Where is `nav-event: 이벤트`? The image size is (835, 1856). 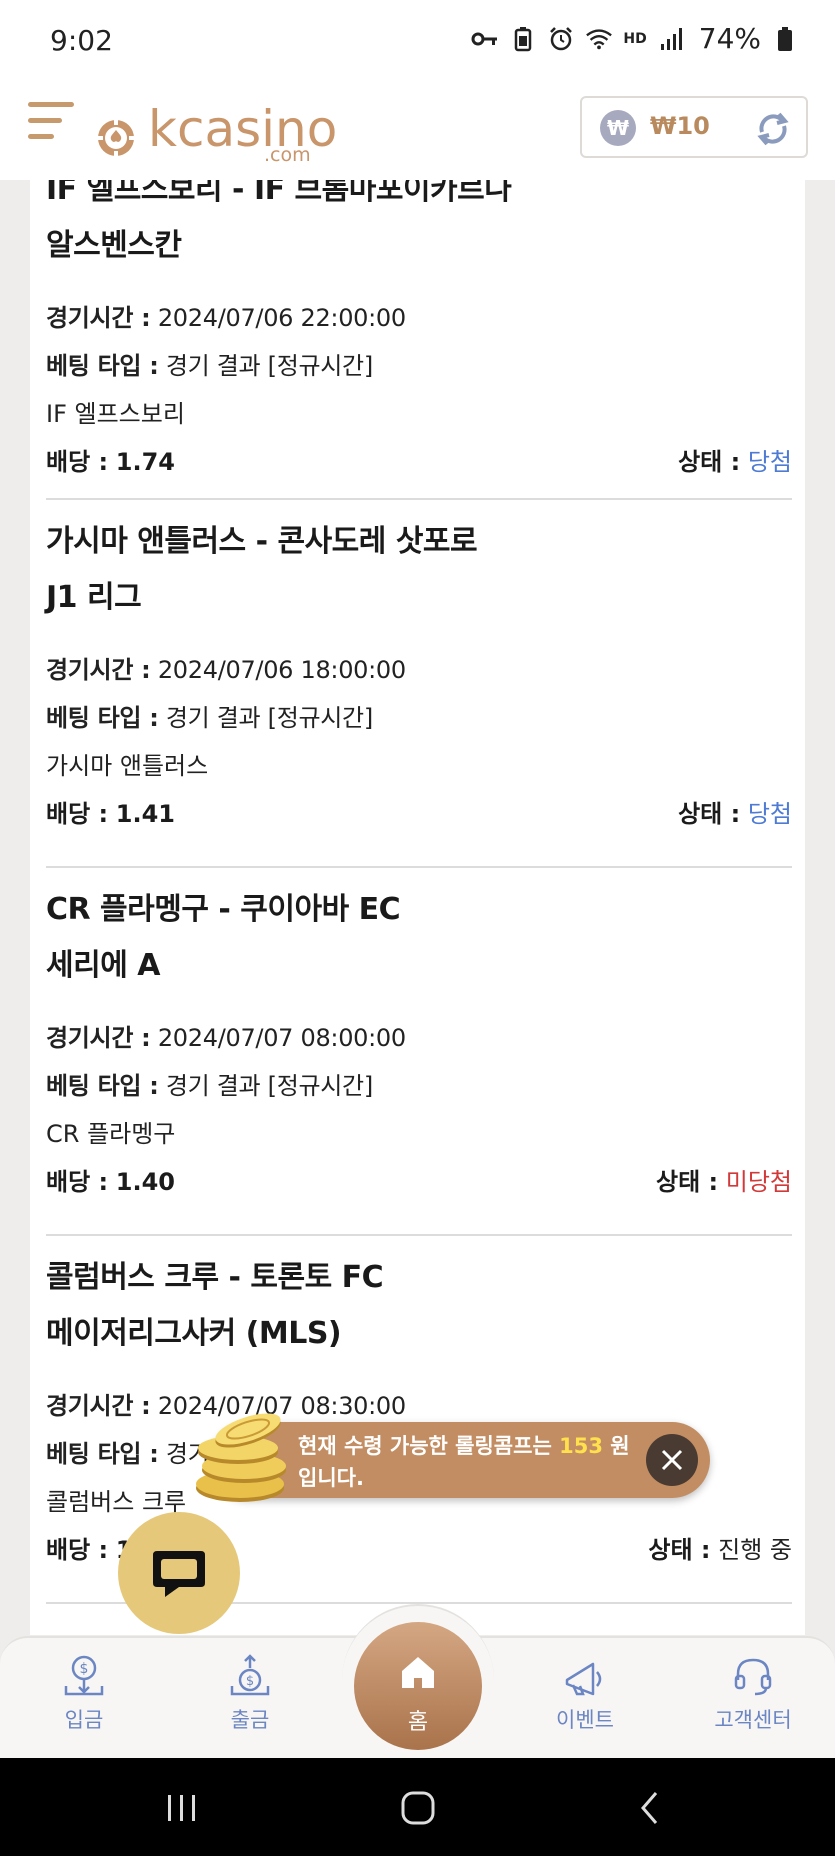 nav-event: 이벤트 is located at coordinates (585, 1693).